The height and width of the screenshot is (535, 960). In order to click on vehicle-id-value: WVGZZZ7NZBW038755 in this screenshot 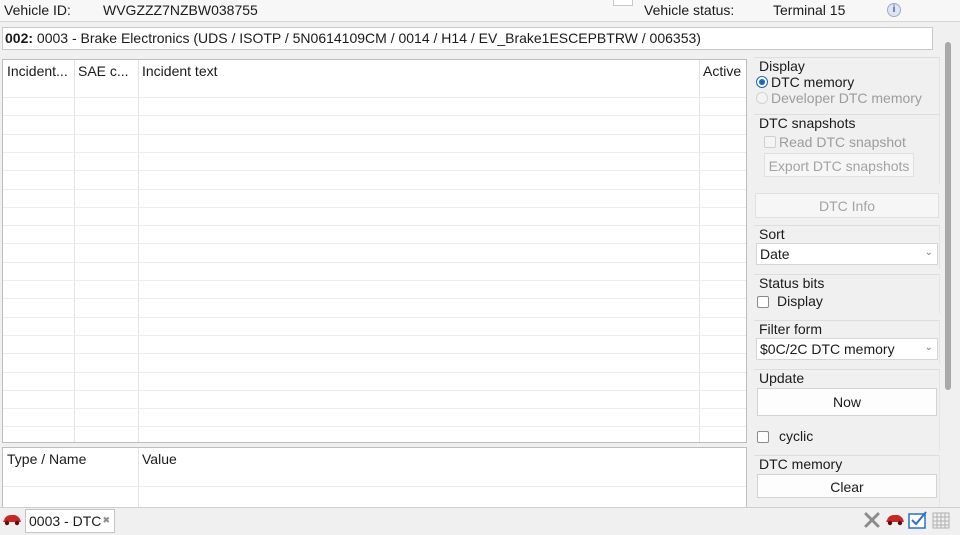, I will do `click(180, 10)`.